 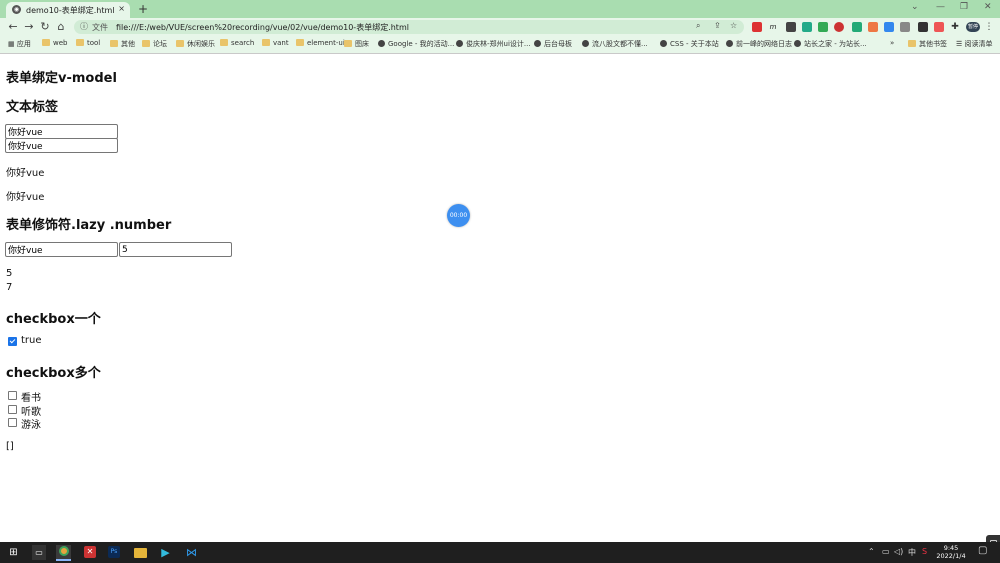 I want to click on extension-blue-icon, so click(x=889, y=27).